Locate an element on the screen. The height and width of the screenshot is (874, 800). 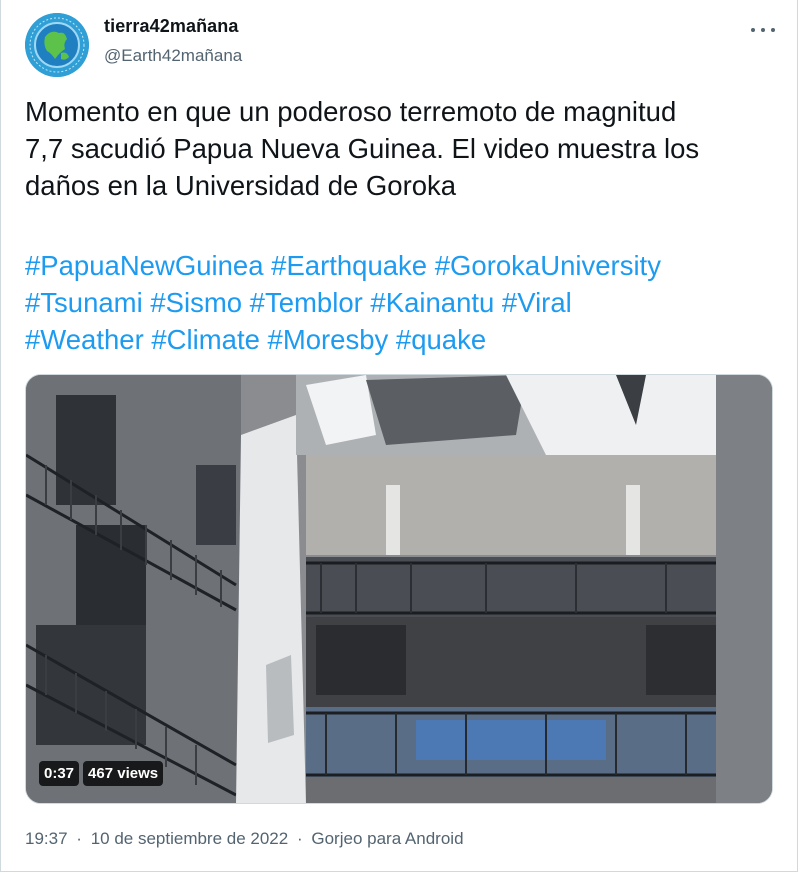
hashtag-link: #PapuaNewGuinea is located at coordinates (144, 265).